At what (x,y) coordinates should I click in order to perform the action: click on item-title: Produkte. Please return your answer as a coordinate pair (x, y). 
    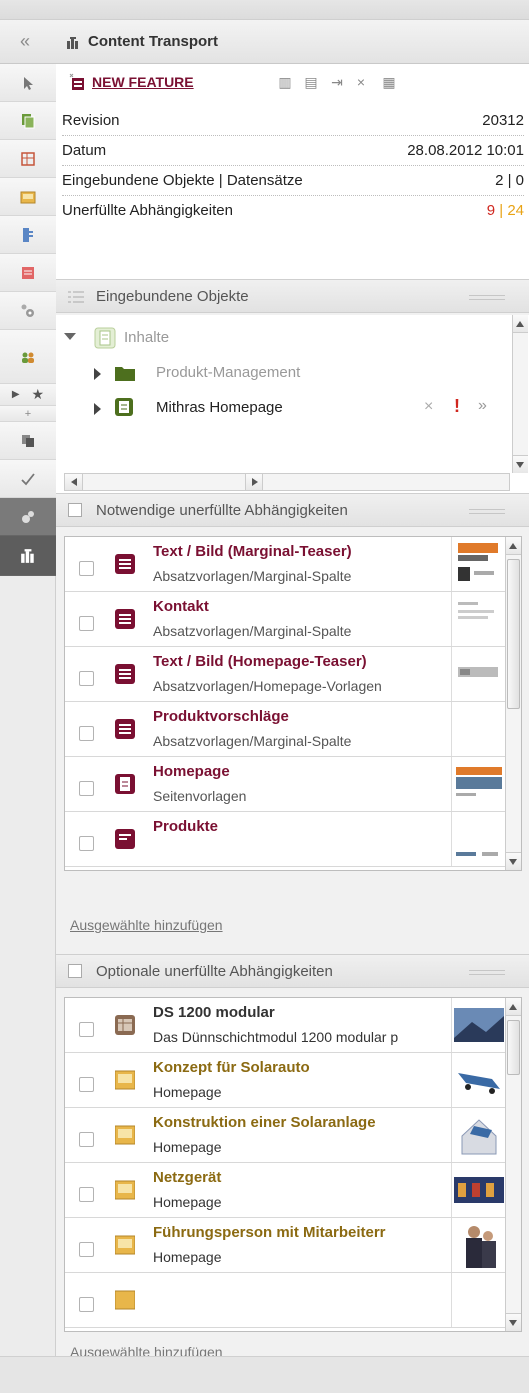
    Looking at the image, I should click on (186, 826).